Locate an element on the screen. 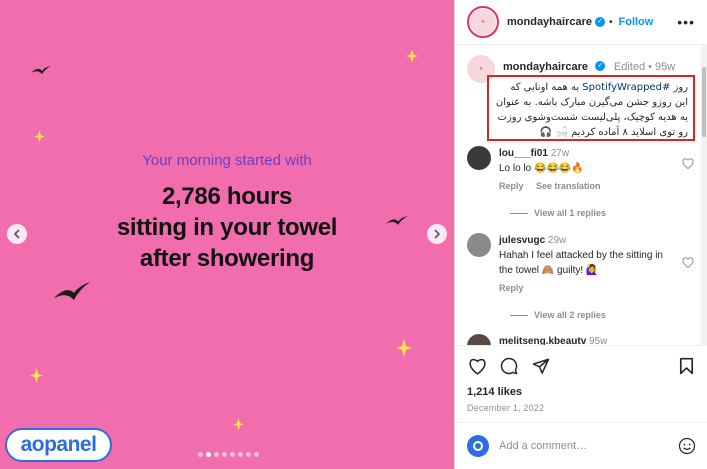 Image resolution: width=707 pixels, height=469 pixels. like-button is located at coordinates (477, 366).